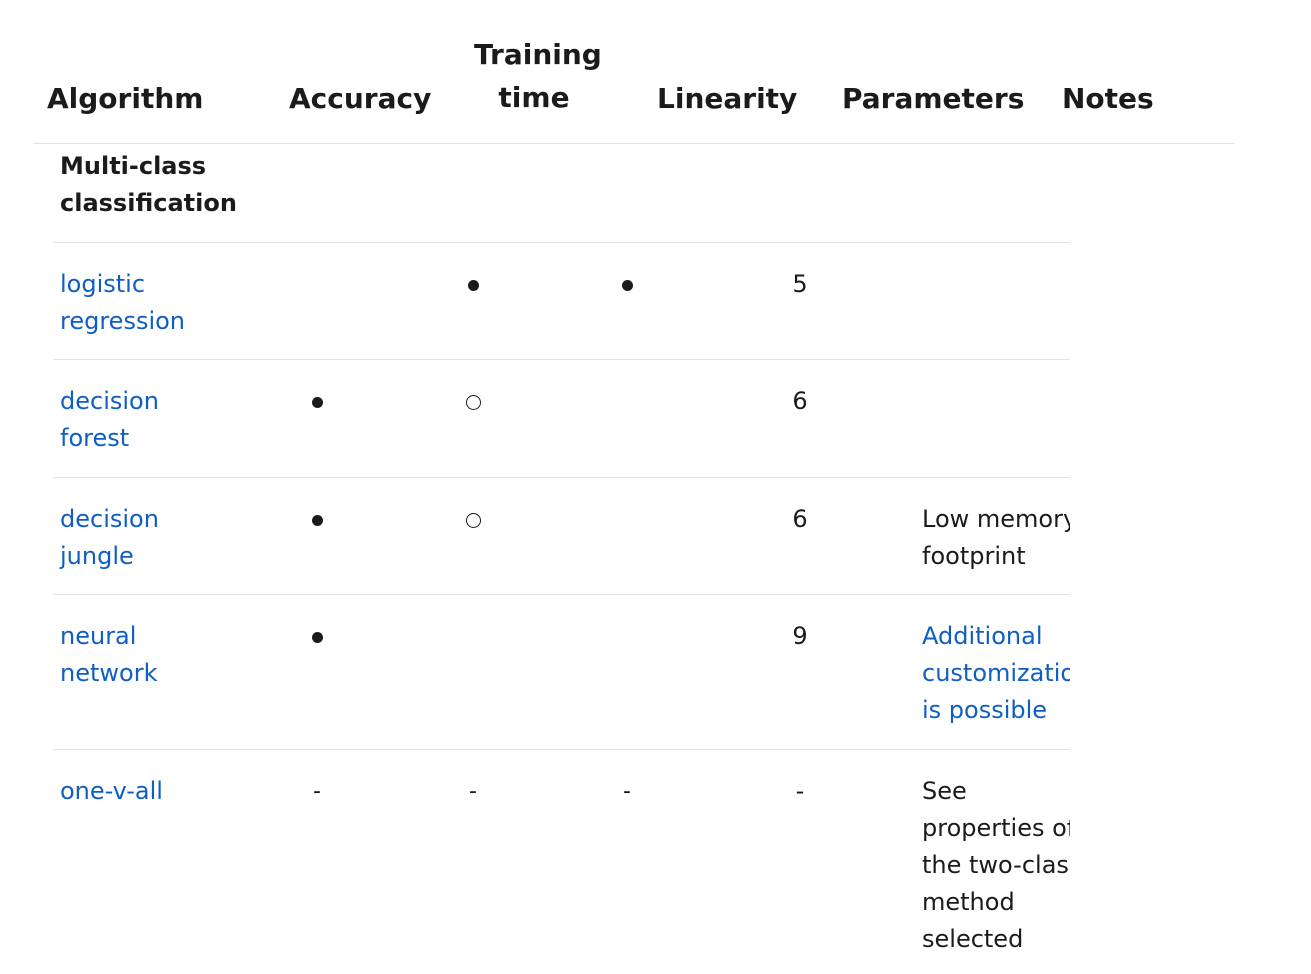 The width and height of the screenshot is (1311, 974). Describe the element at coordinates (800, 791) in the screenshot. I see `parameters-cell: -` at that location.